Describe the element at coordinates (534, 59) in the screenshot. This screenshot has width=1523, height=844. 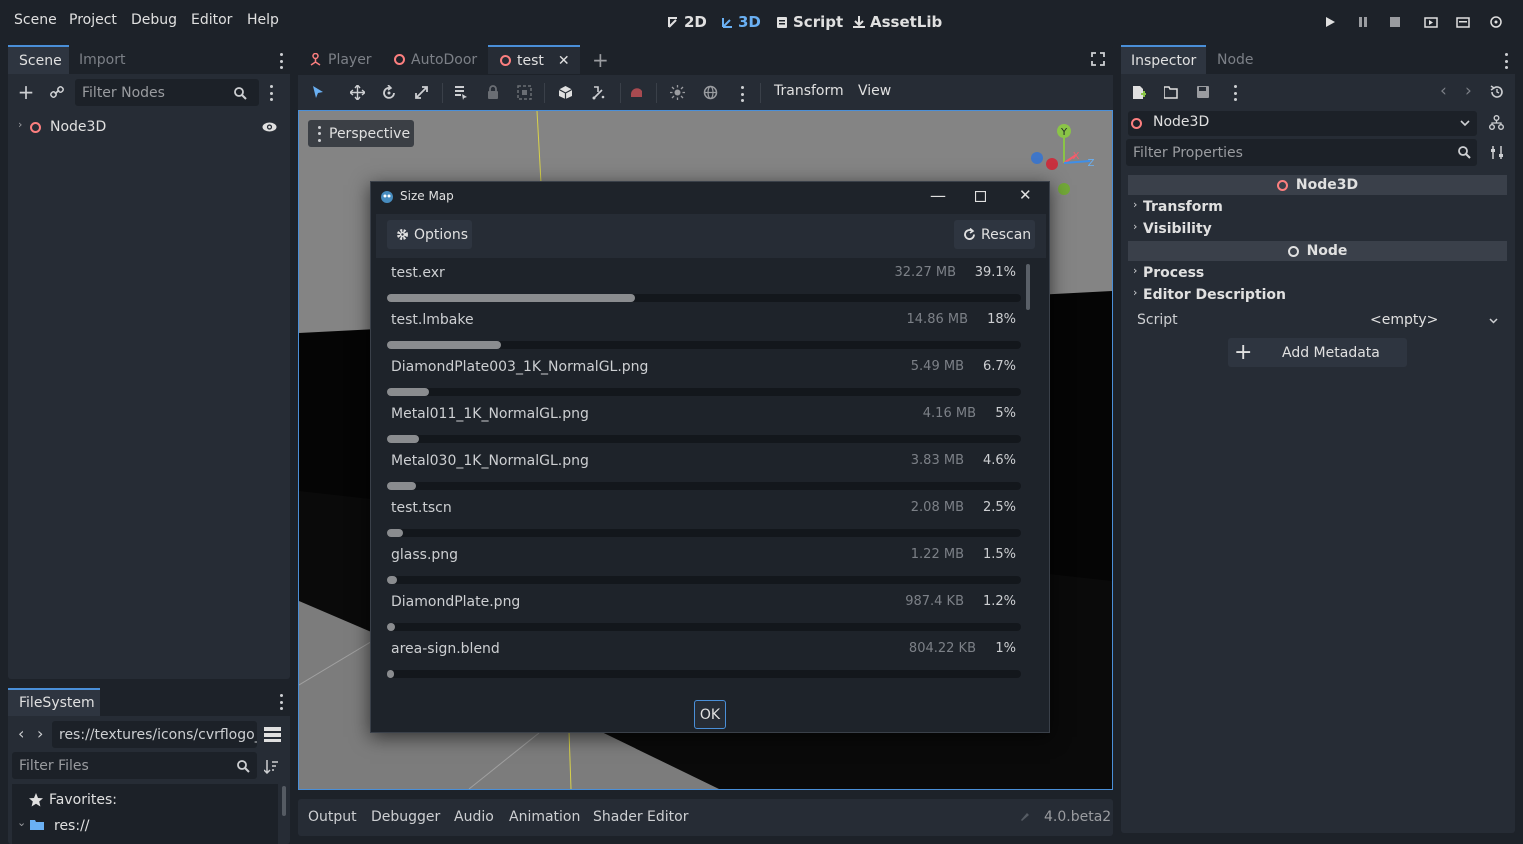
I see `tab-test: test ✕` at that location.